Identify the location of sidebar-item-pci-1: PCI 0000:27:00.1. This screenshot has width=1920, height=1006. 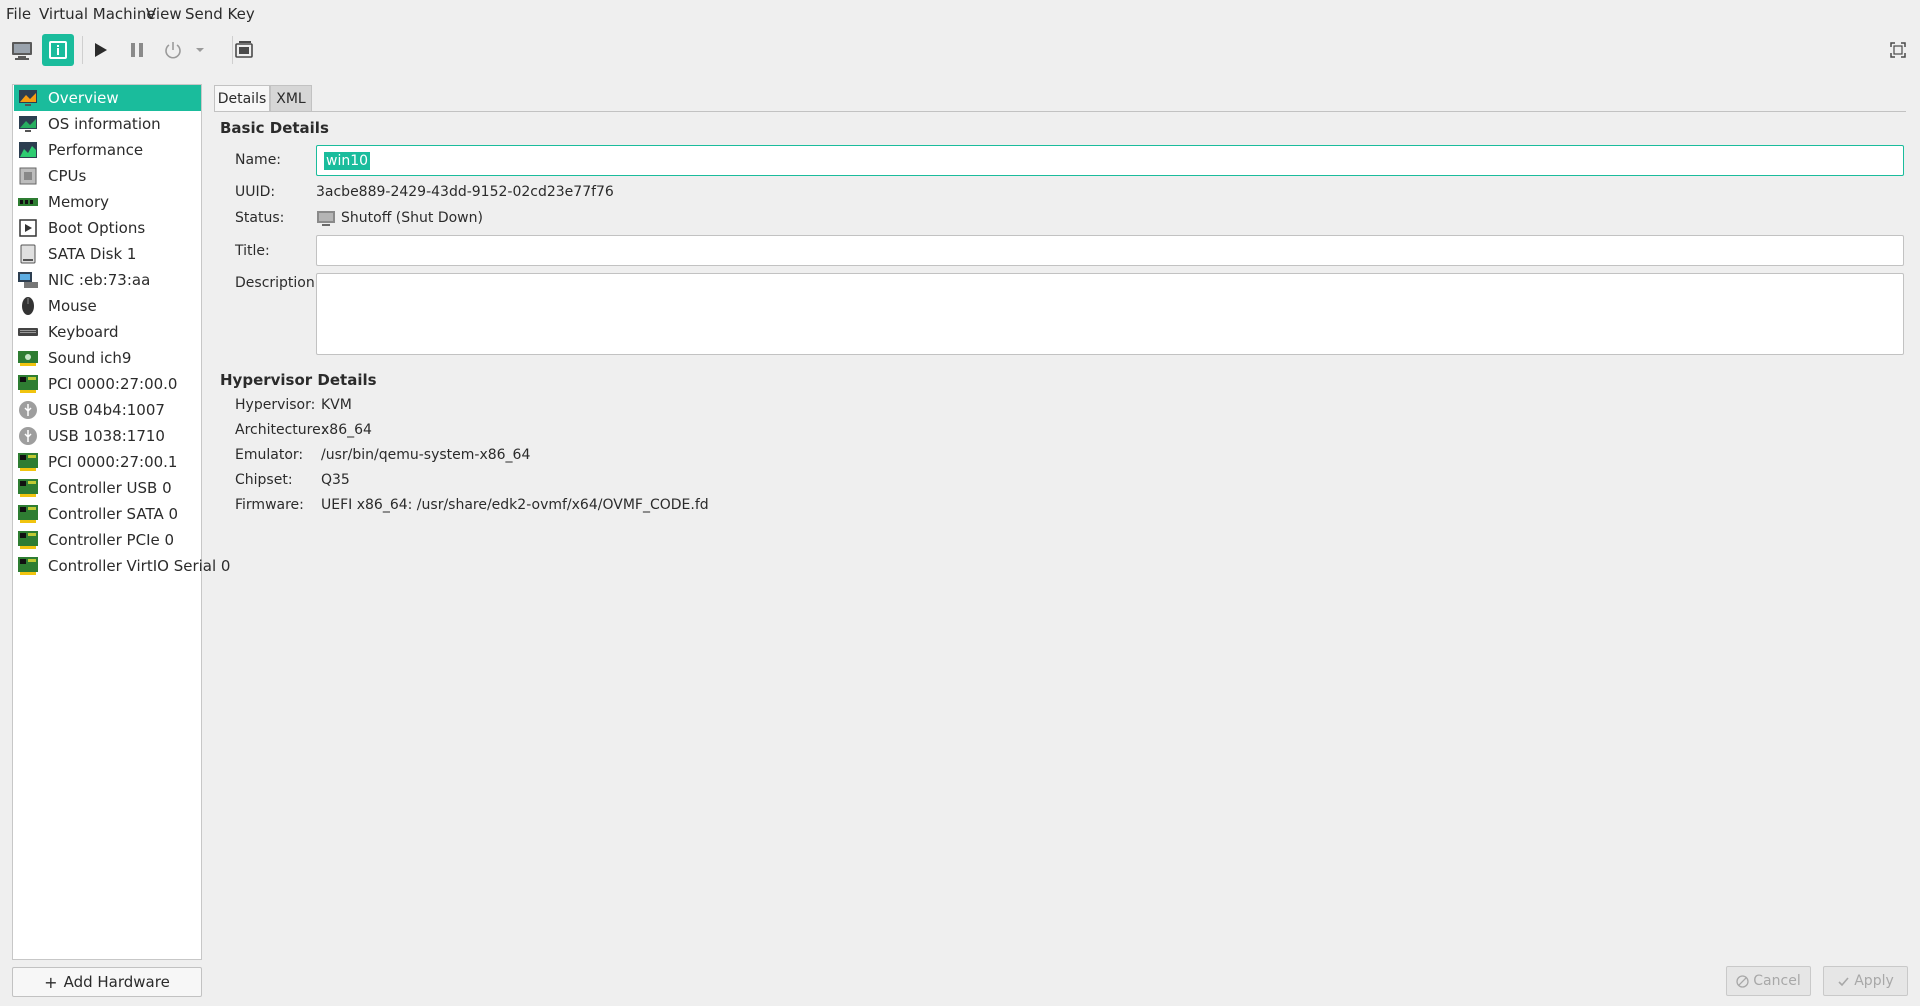
(107, 462).